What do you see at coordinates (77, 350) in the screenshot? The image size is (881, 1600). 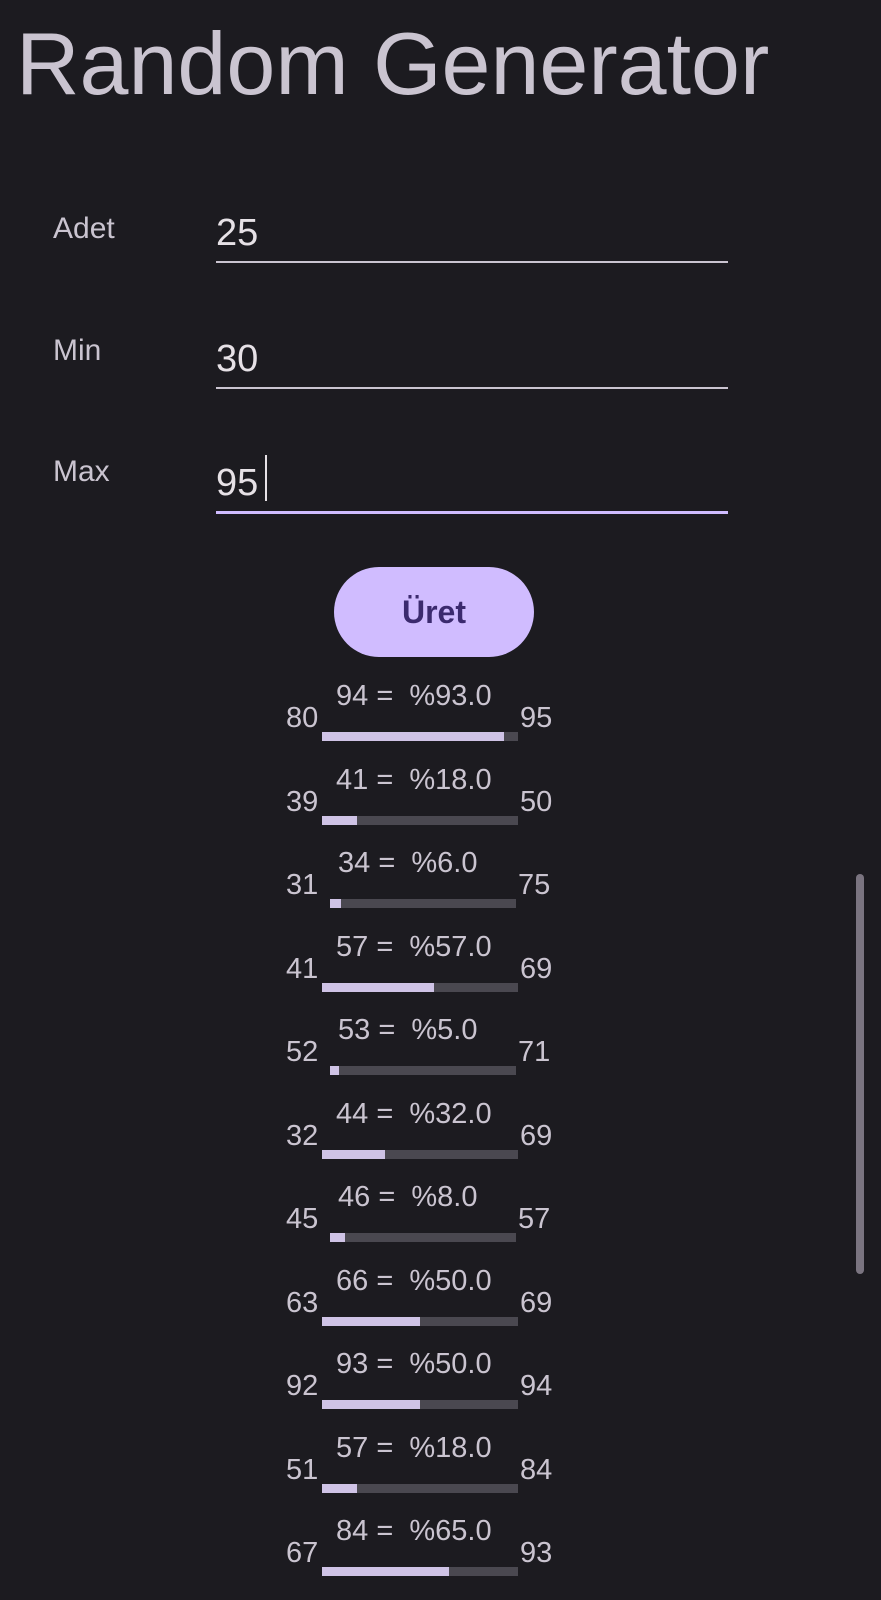 I see `min-label: Min` at bounding box center [77, 350].